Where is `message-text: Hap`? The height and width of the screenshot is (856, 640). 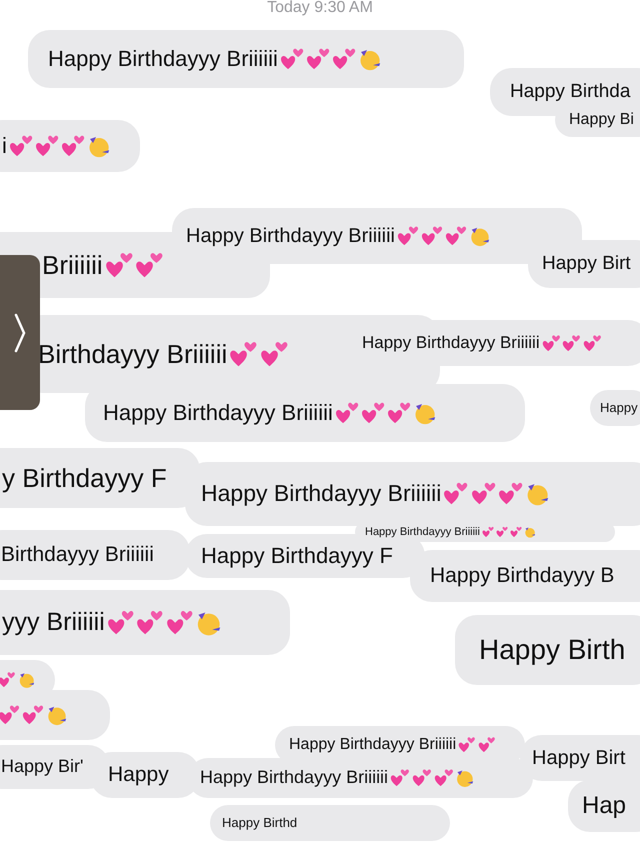 message-text: Hap is located at coordinates (604, 806).